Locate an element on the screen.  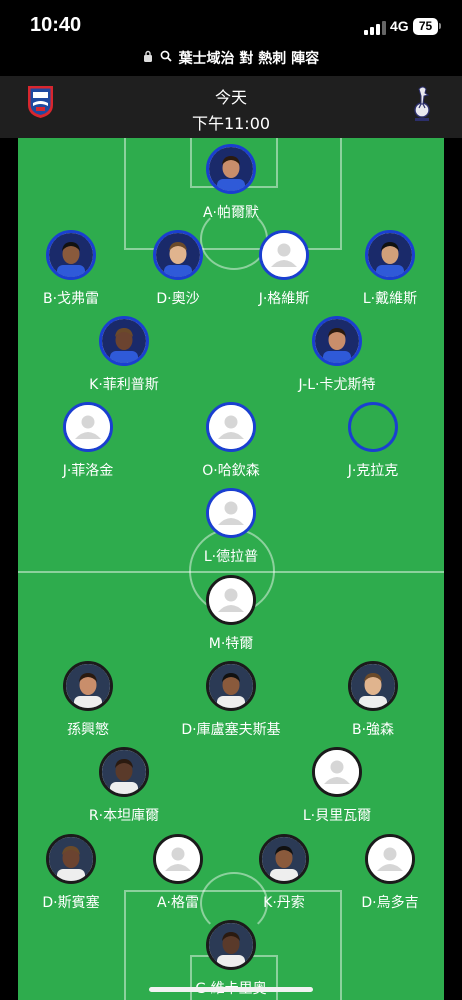
player-d-udogie: D·烏多吉 is located at coordinates (388, 873).